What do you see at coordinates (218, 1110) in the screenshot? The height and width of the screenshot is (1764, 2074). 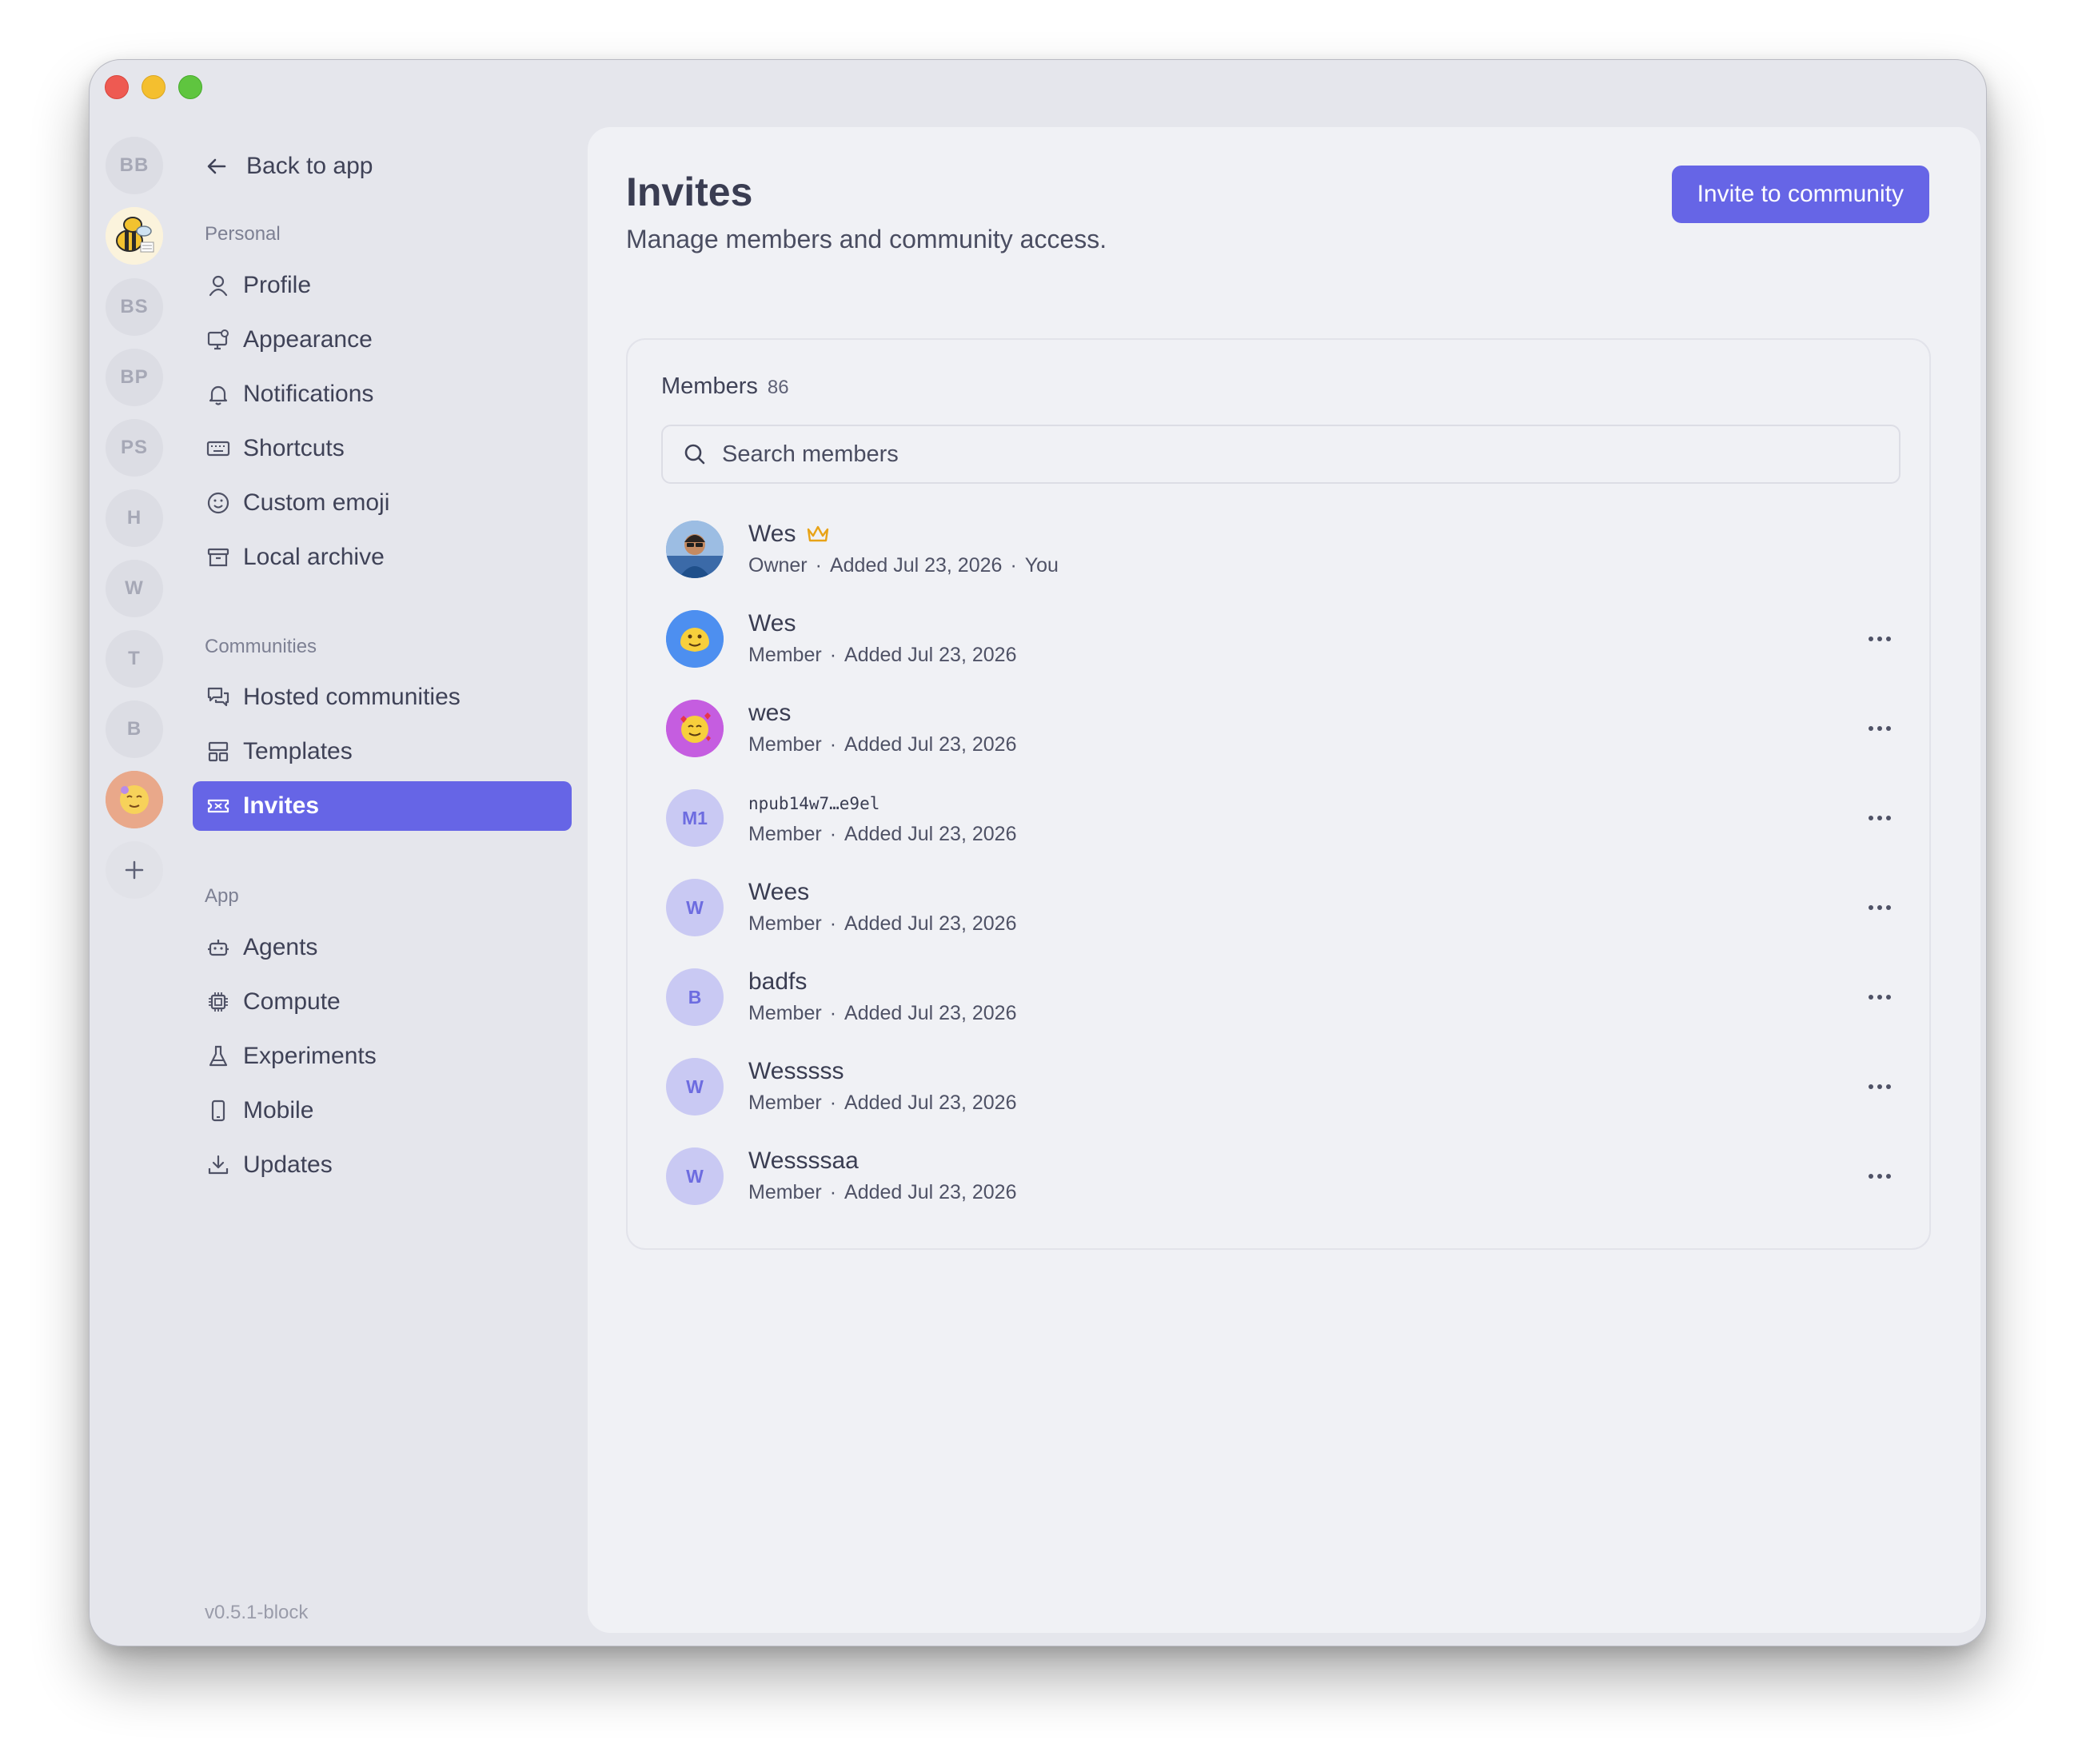 I see `phone-icon` at bounding box center [218, 1110].